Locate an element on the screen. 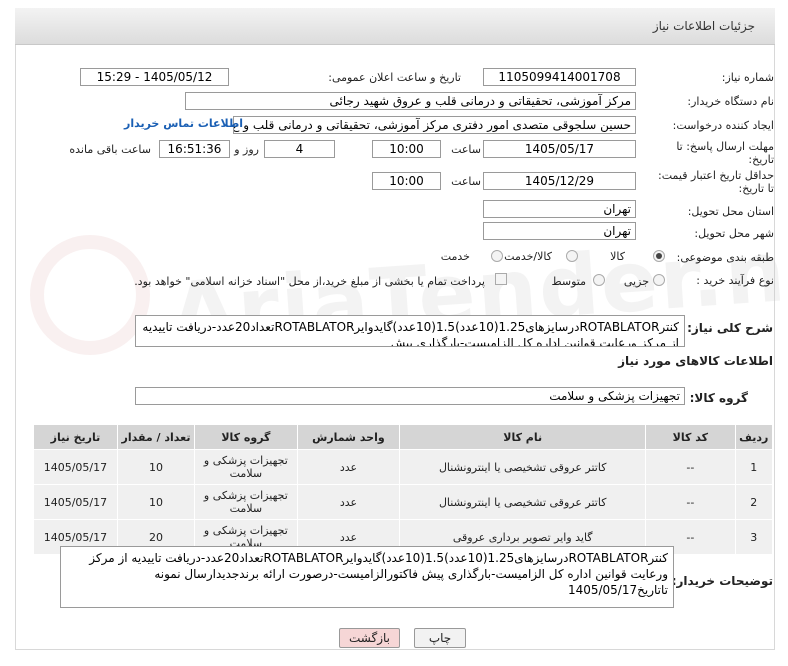 This screenshot has height=666, width=788. validity-label-date: تا تاریخ: is located at coordinates (756, 188).